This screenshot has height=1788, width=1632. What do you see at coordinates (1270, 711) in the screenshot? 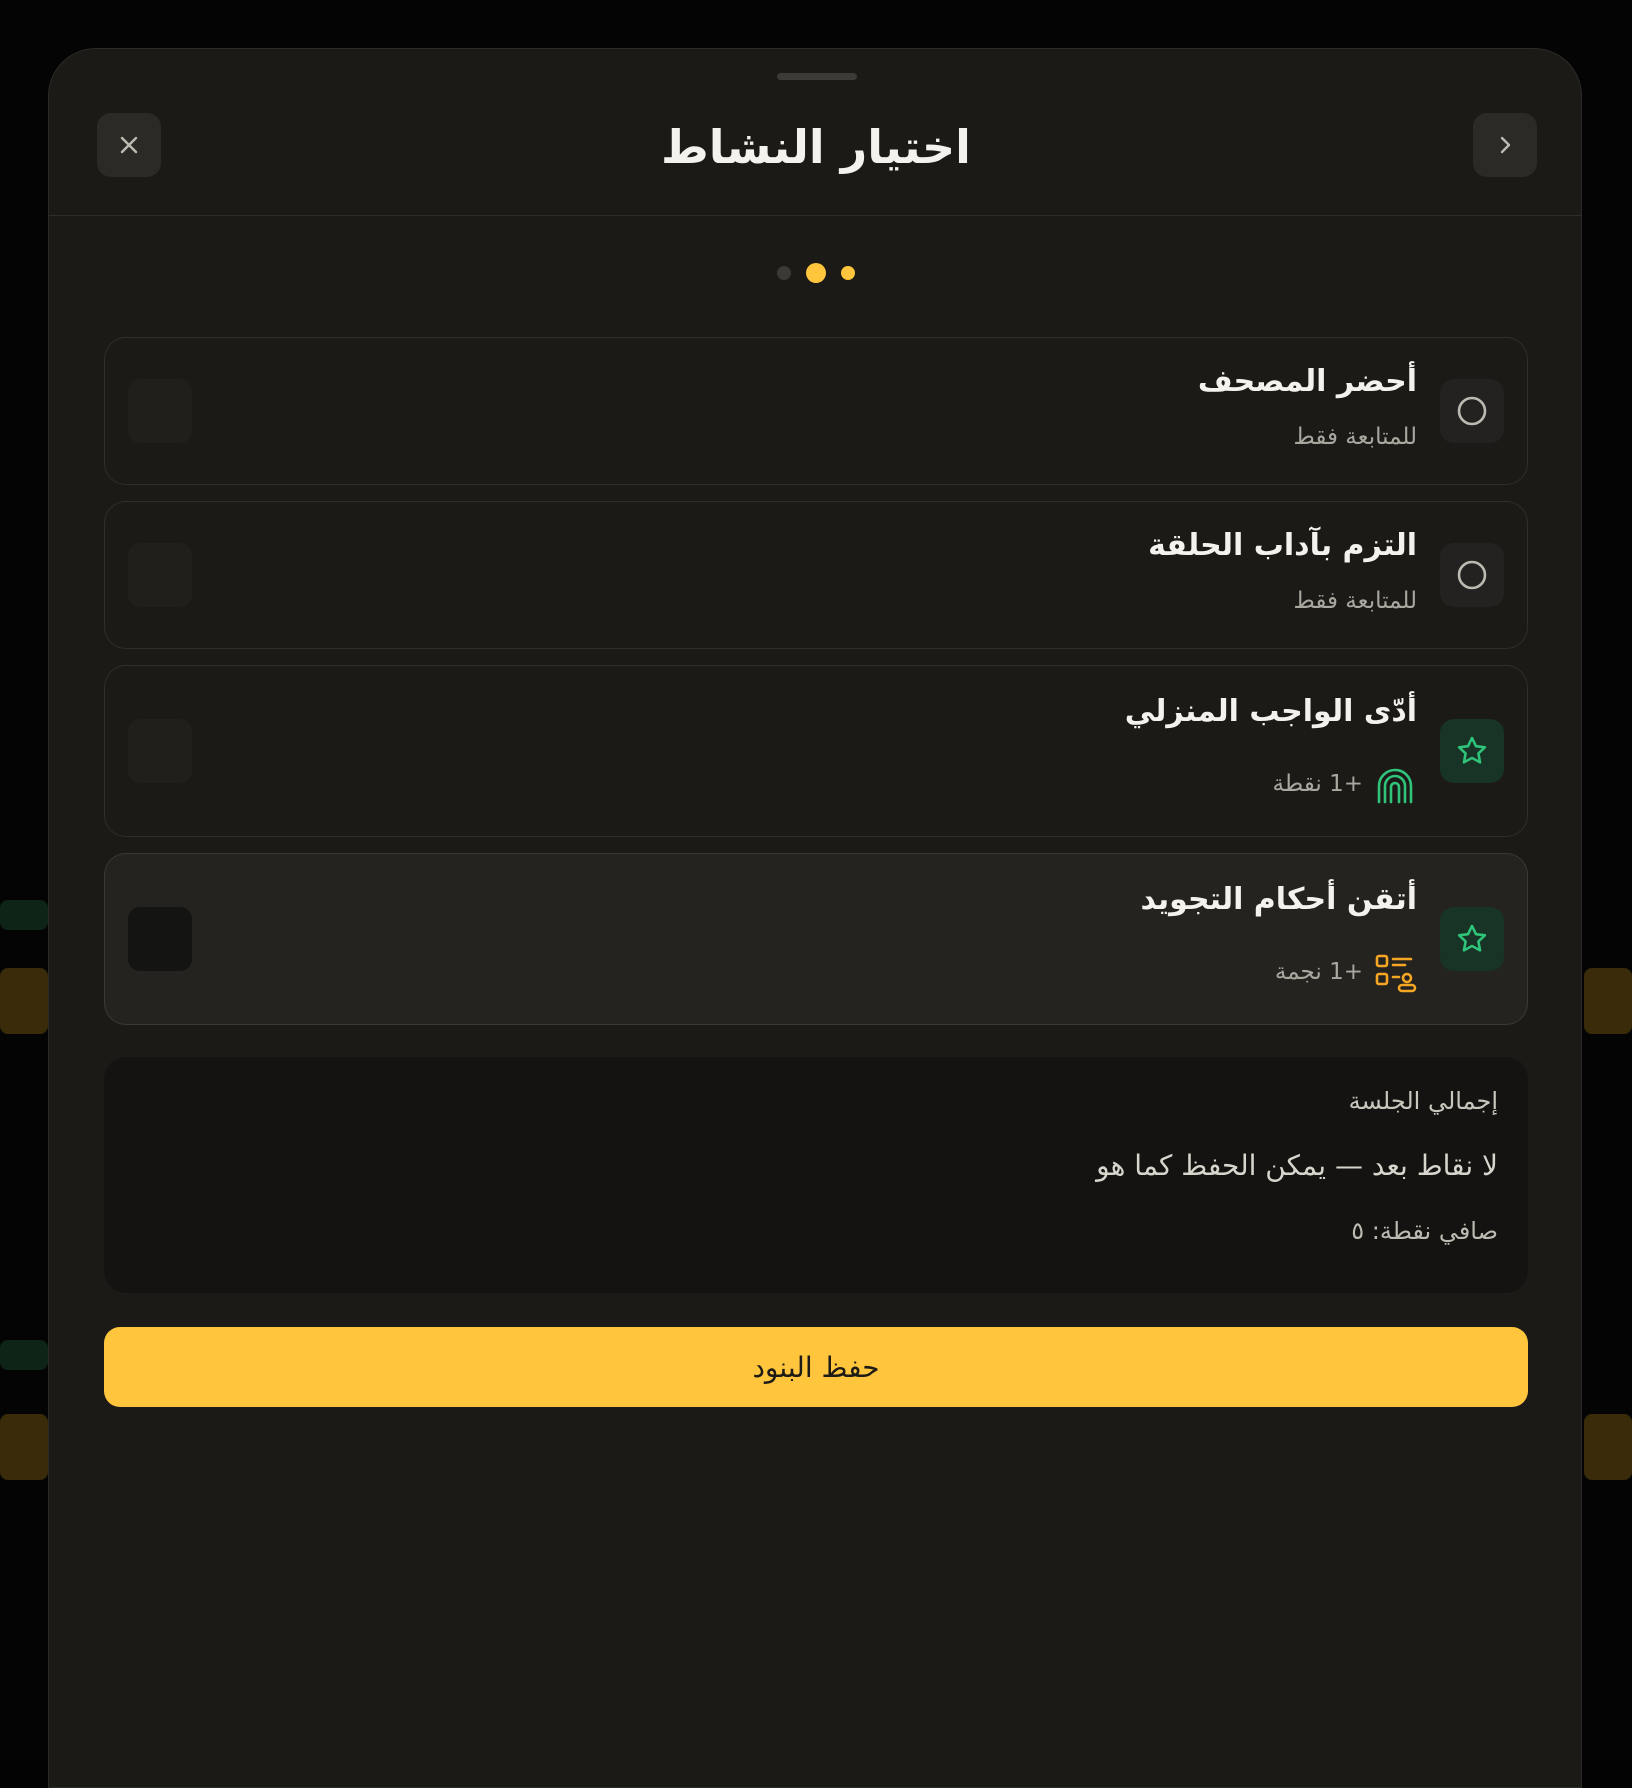
I see `activity-title: أدّى الواجب المنزلي` at bounding box center [1270, 711].